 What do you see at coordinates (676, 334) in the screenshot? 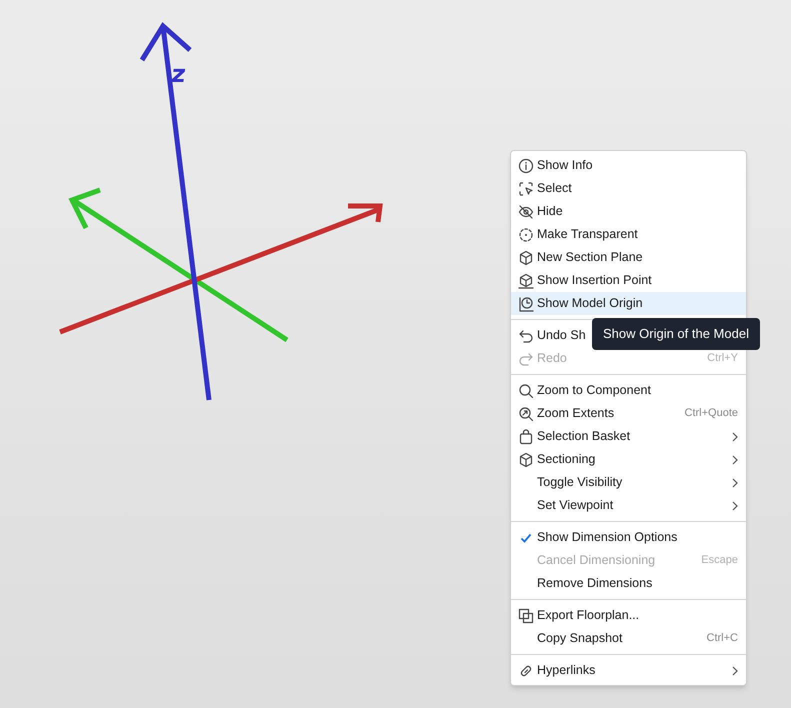
I see `tooltip: Show Origin of the Model` at bounding box center [676, 334].